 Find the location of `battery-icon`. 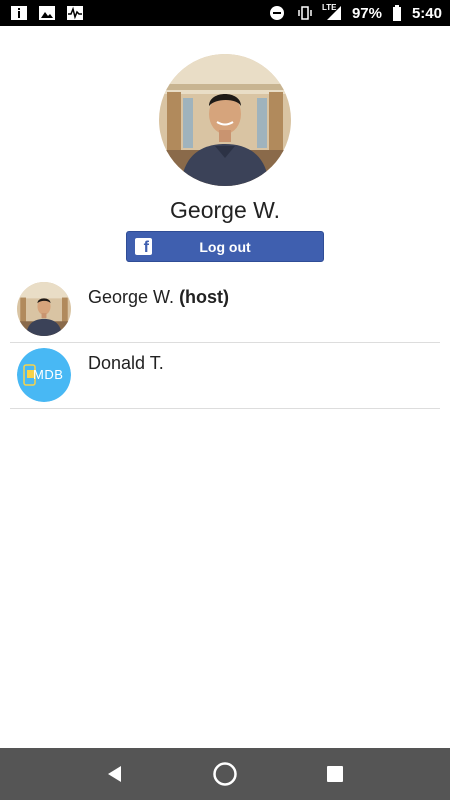

battery-icon is located at coordinates (397, 13).